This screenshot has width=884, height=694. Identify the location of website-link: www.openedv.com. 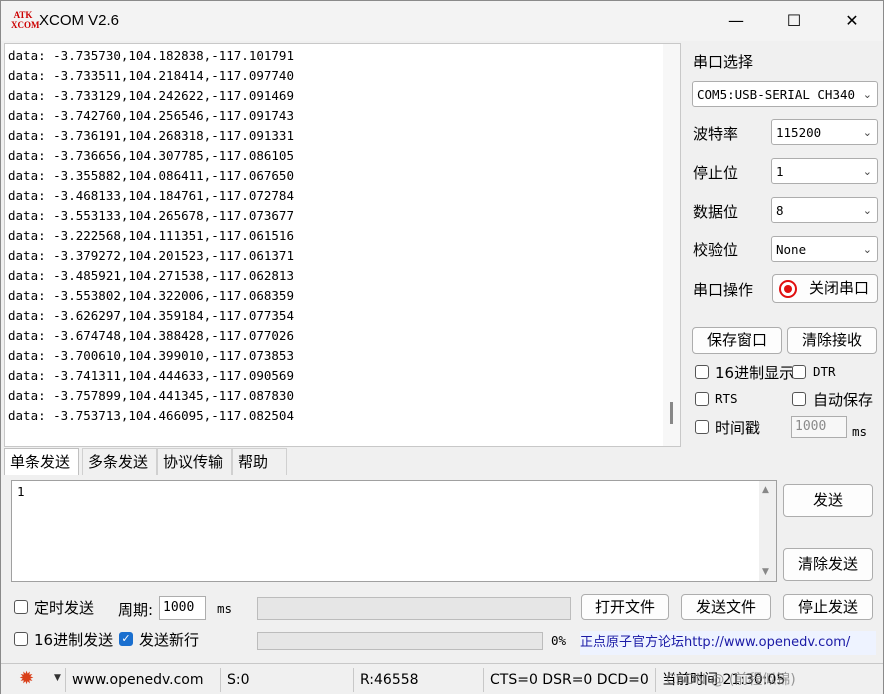
(141, 680).